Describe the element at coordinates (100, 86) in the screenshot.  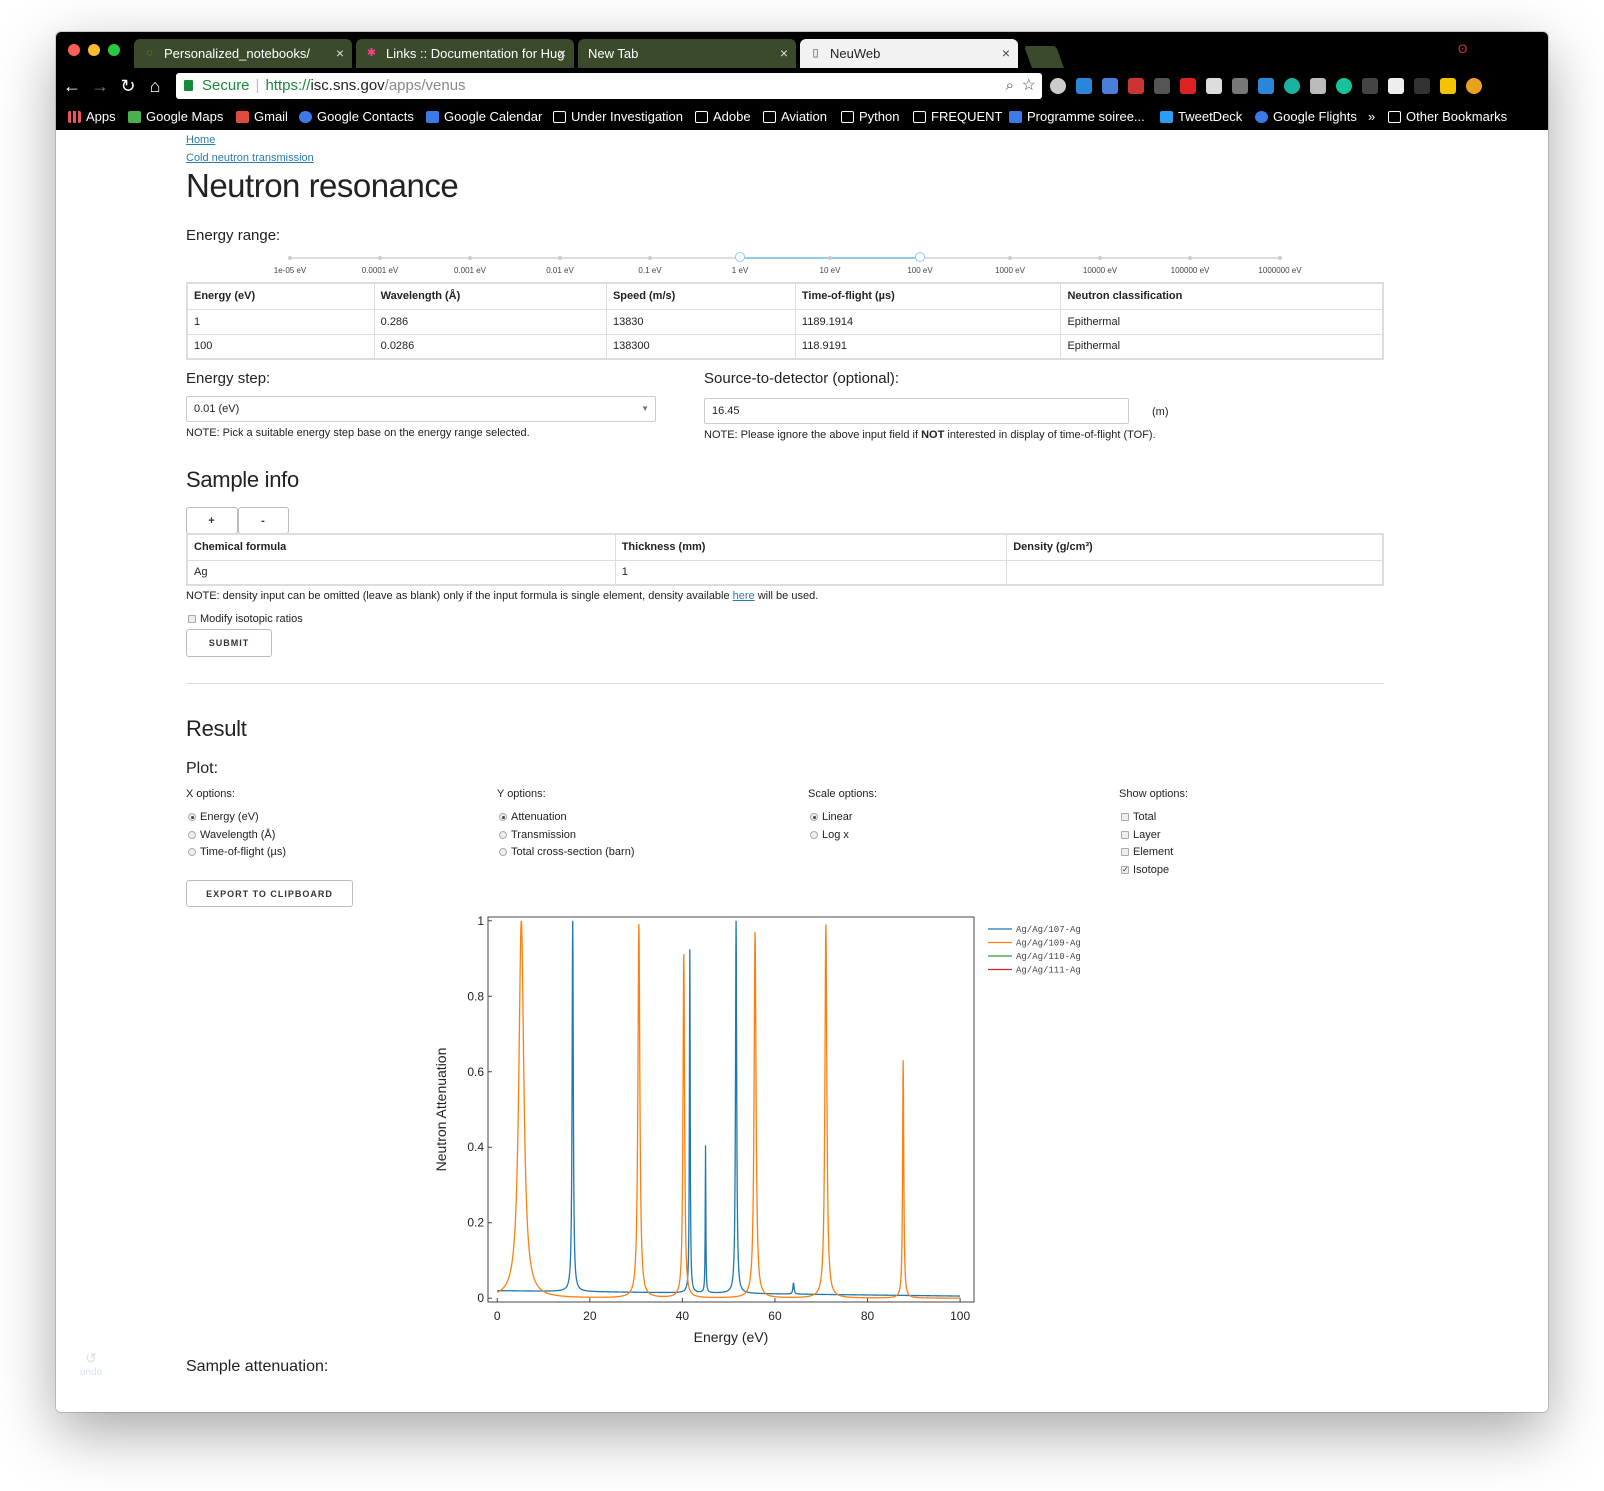
I see `forward-button: →` at that location.